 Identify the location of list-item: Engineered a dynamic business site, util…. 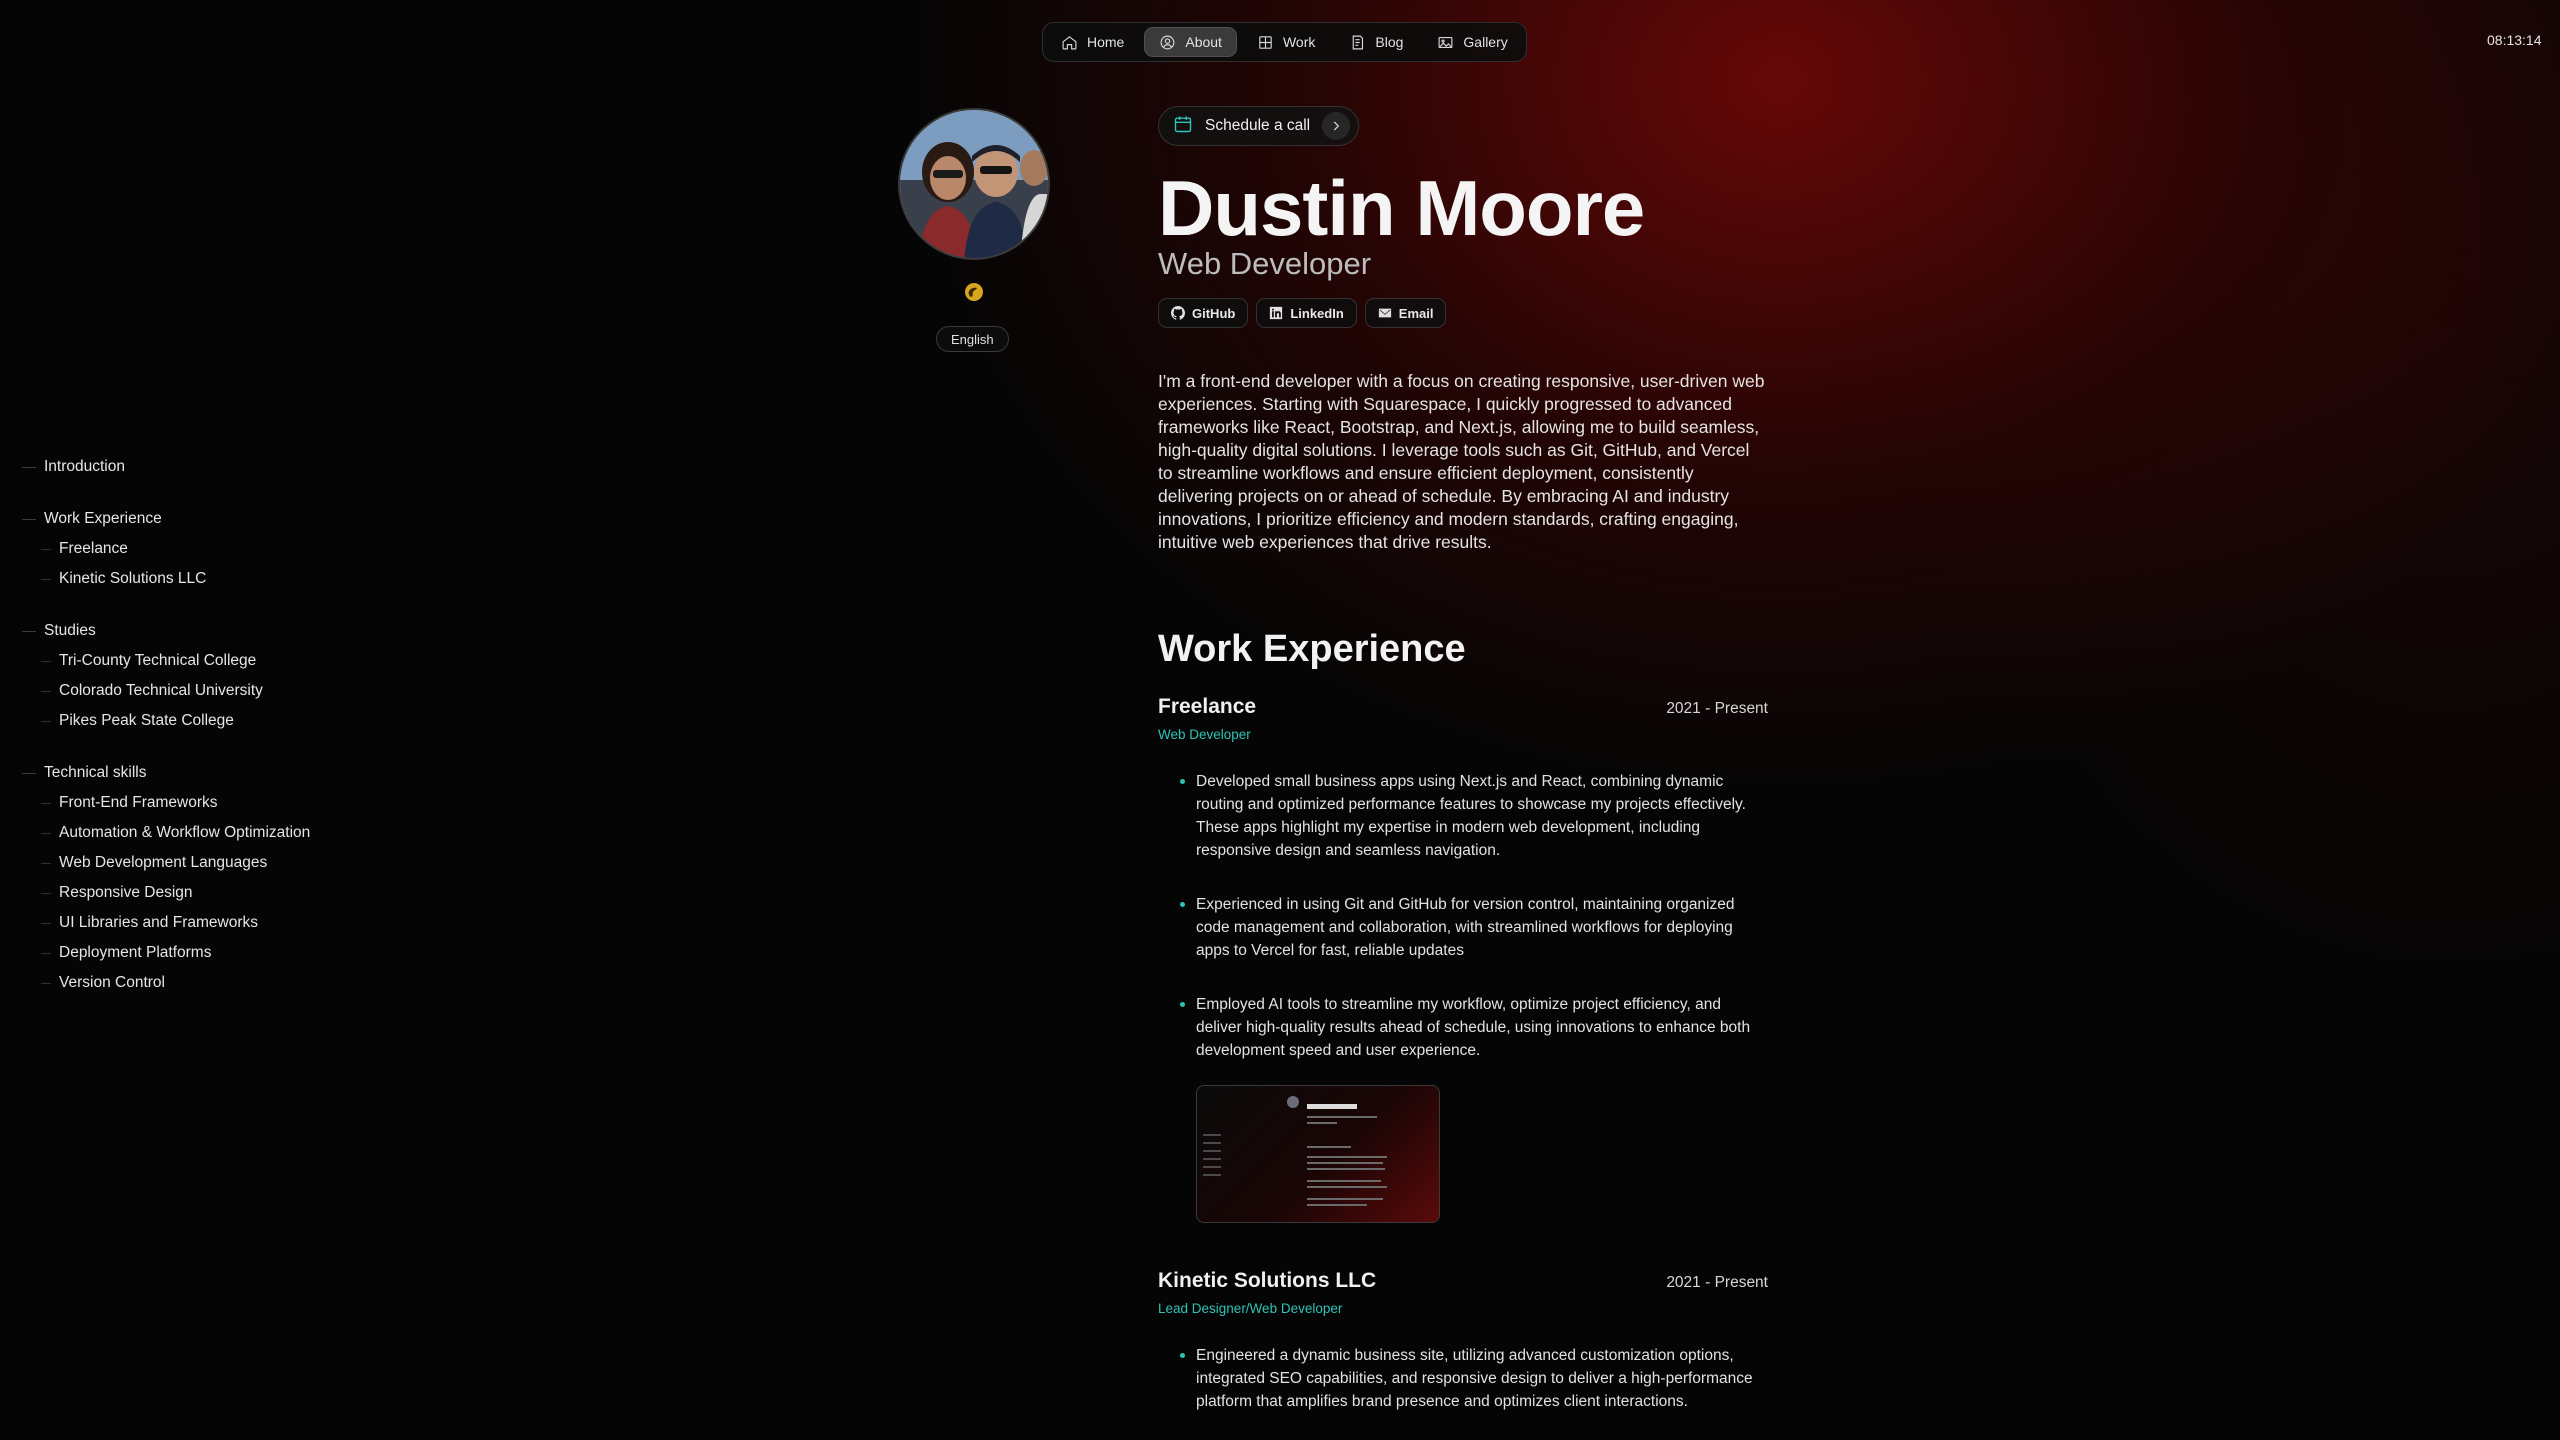
(1474, 1378).